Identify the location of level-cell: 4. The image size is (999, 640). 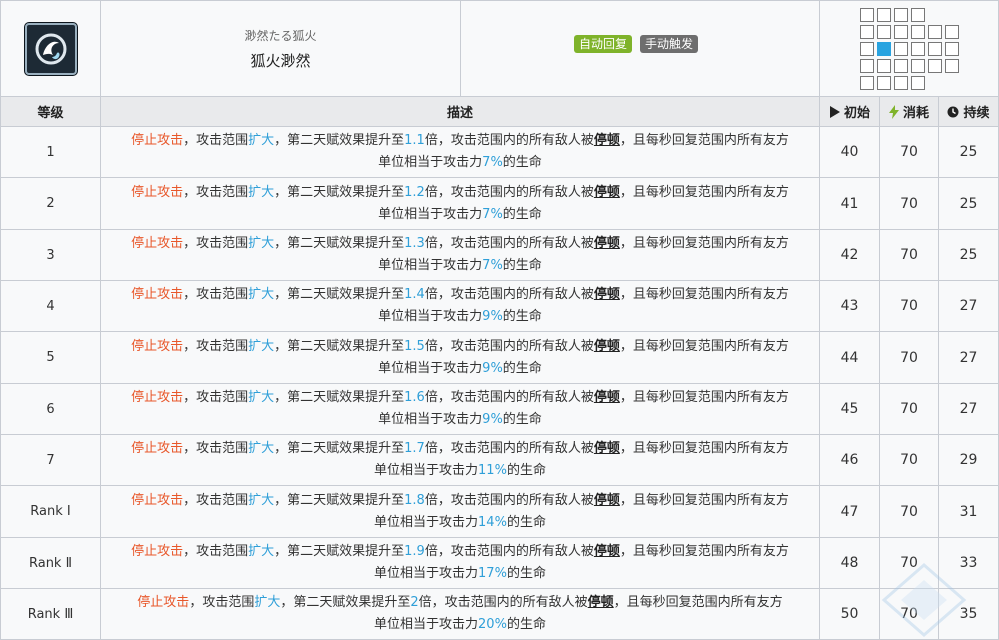
(50, 306).